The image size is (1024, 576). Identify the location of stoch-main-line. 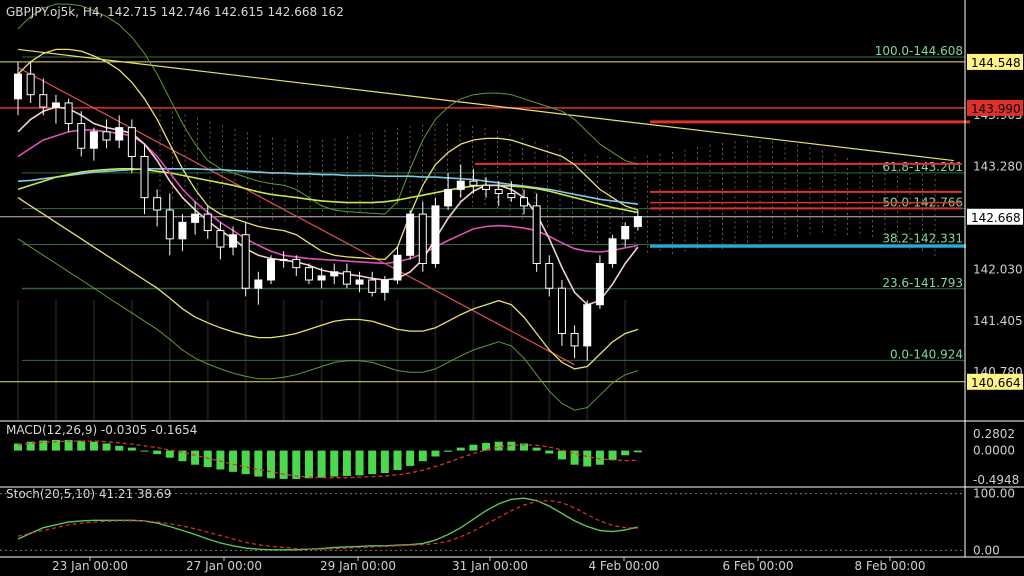
(328, 524).